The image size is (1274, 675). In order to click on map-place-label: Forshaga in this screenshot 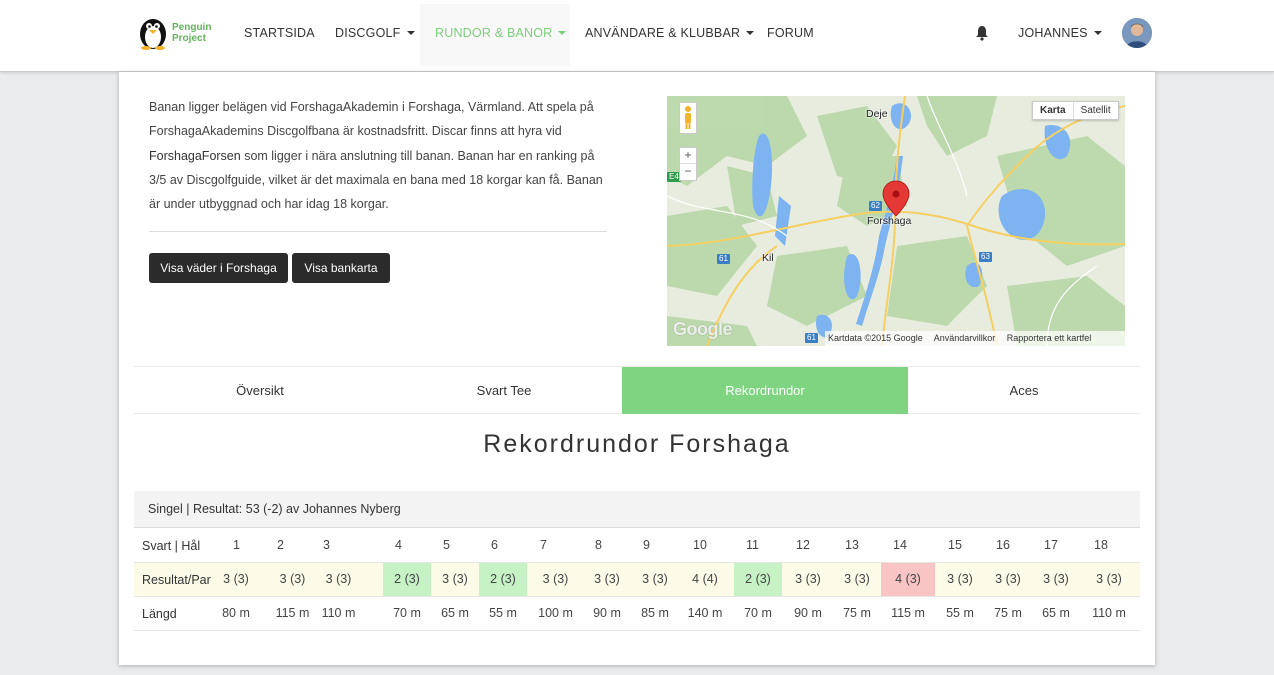, I will do `click(889, 221)`.